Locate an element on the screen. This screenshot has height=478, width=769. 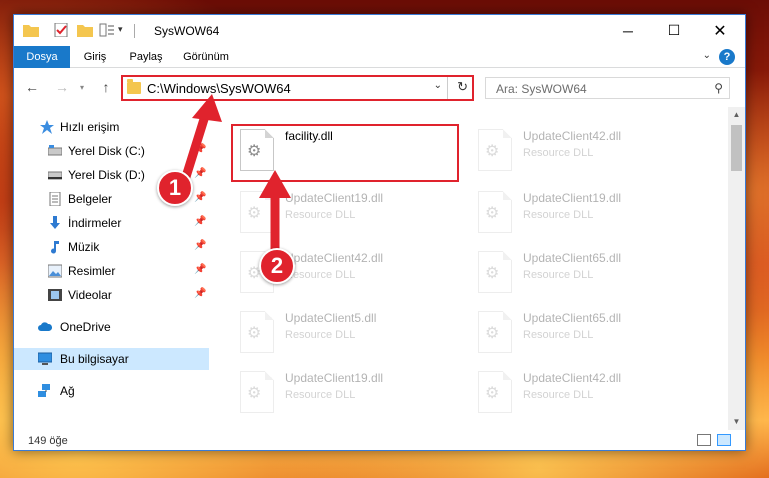
documents-icon is located at coordinates (55, 199).